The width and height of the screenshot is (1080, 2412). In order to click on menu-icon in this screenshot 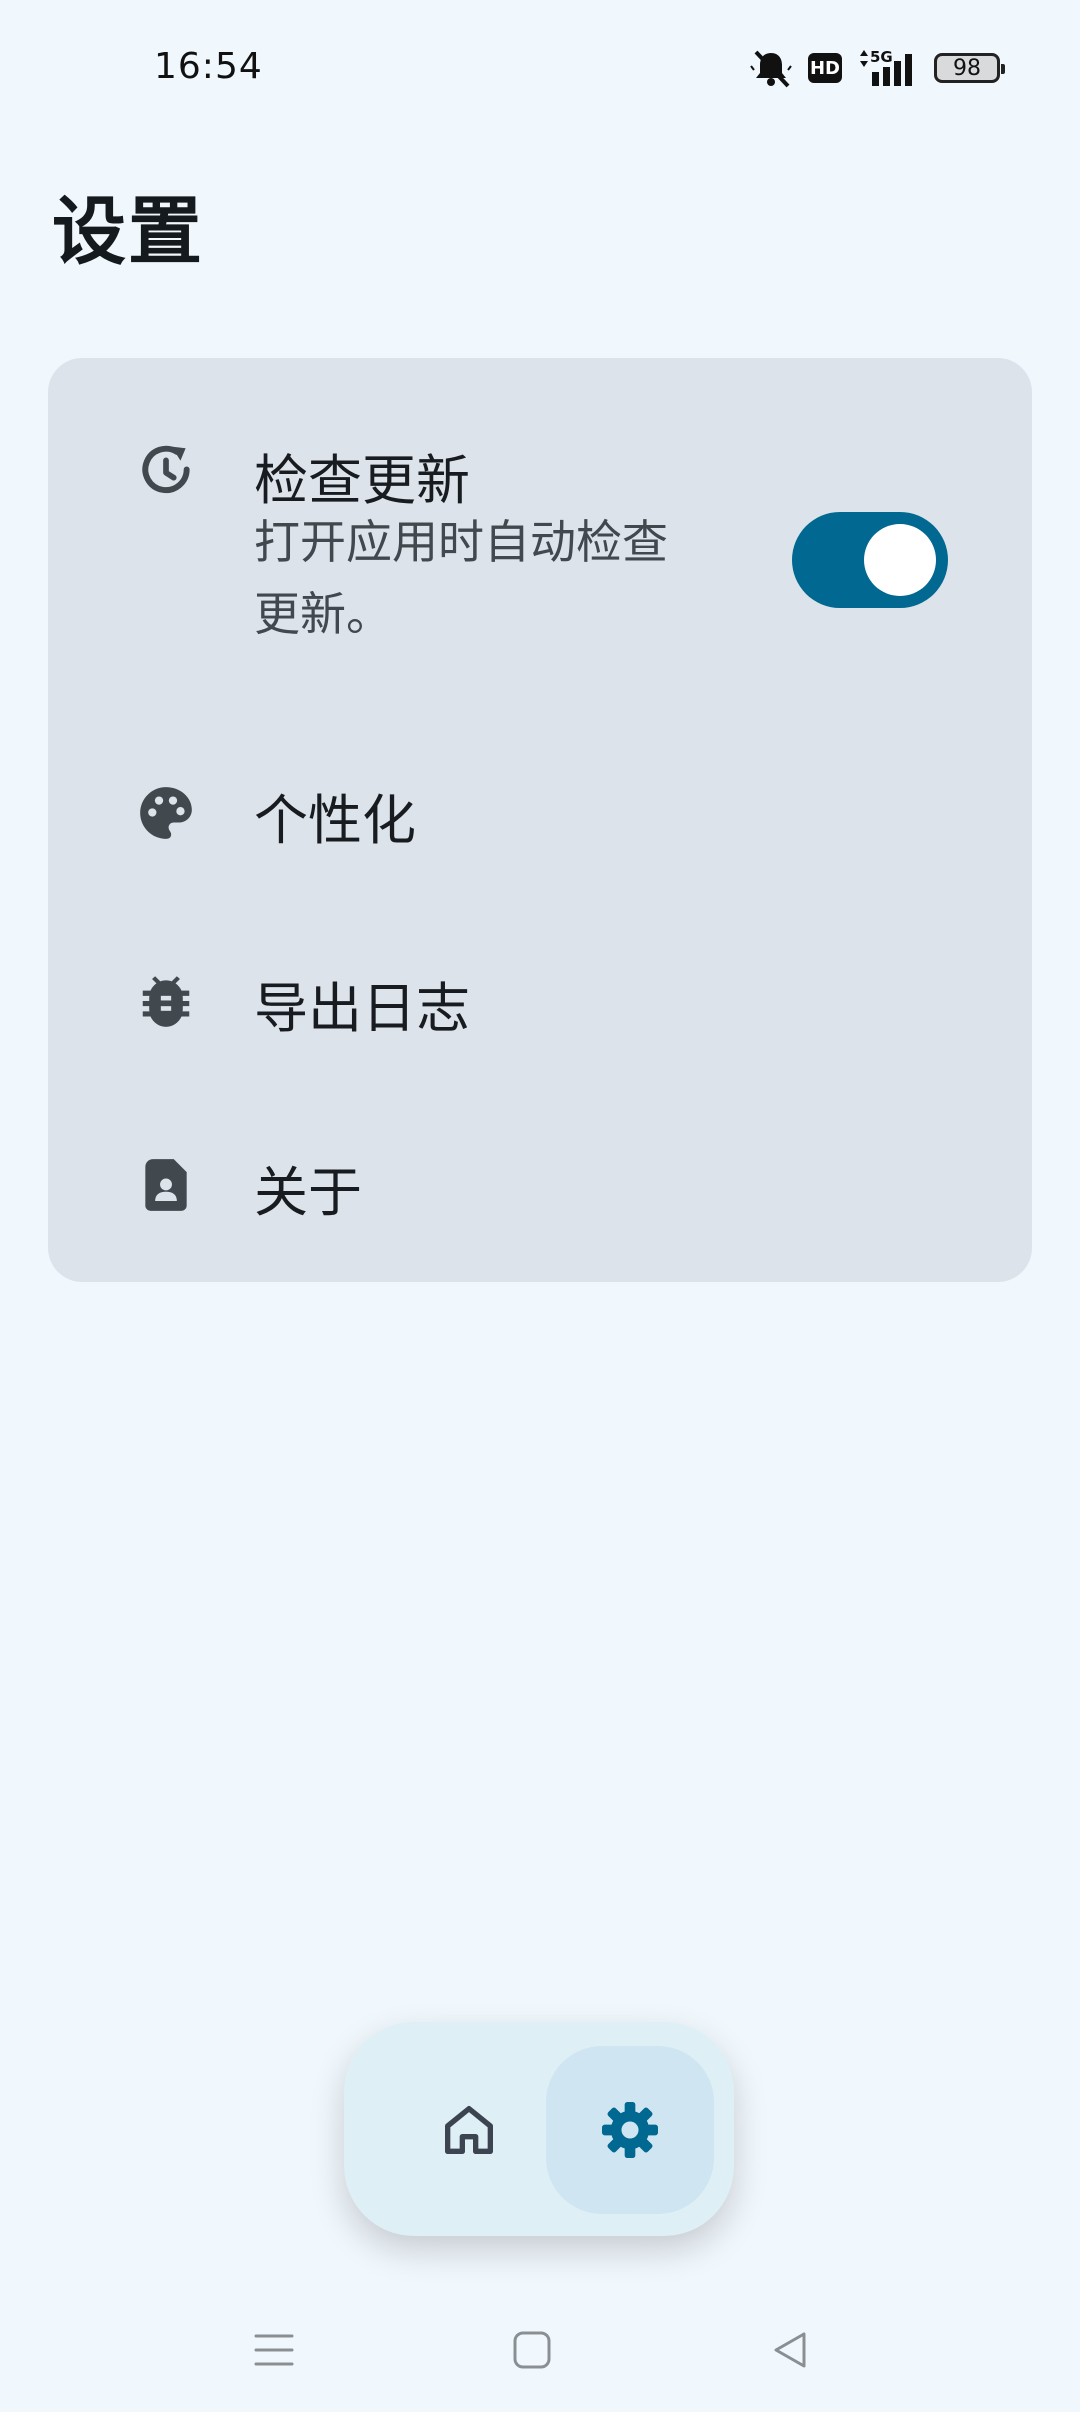, I will do `click(274, 2350)`.